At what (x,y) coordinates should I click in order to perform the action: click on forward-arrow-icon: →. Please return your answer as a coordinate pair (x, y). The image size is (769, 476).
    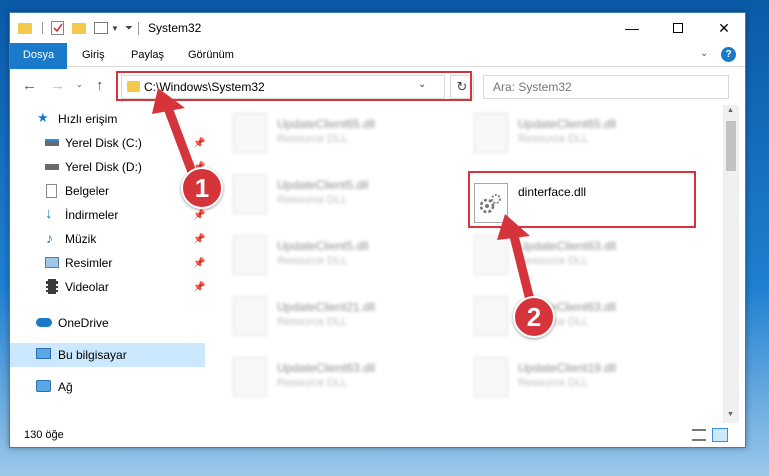
    Looking at the image, I should click on (57, 85).